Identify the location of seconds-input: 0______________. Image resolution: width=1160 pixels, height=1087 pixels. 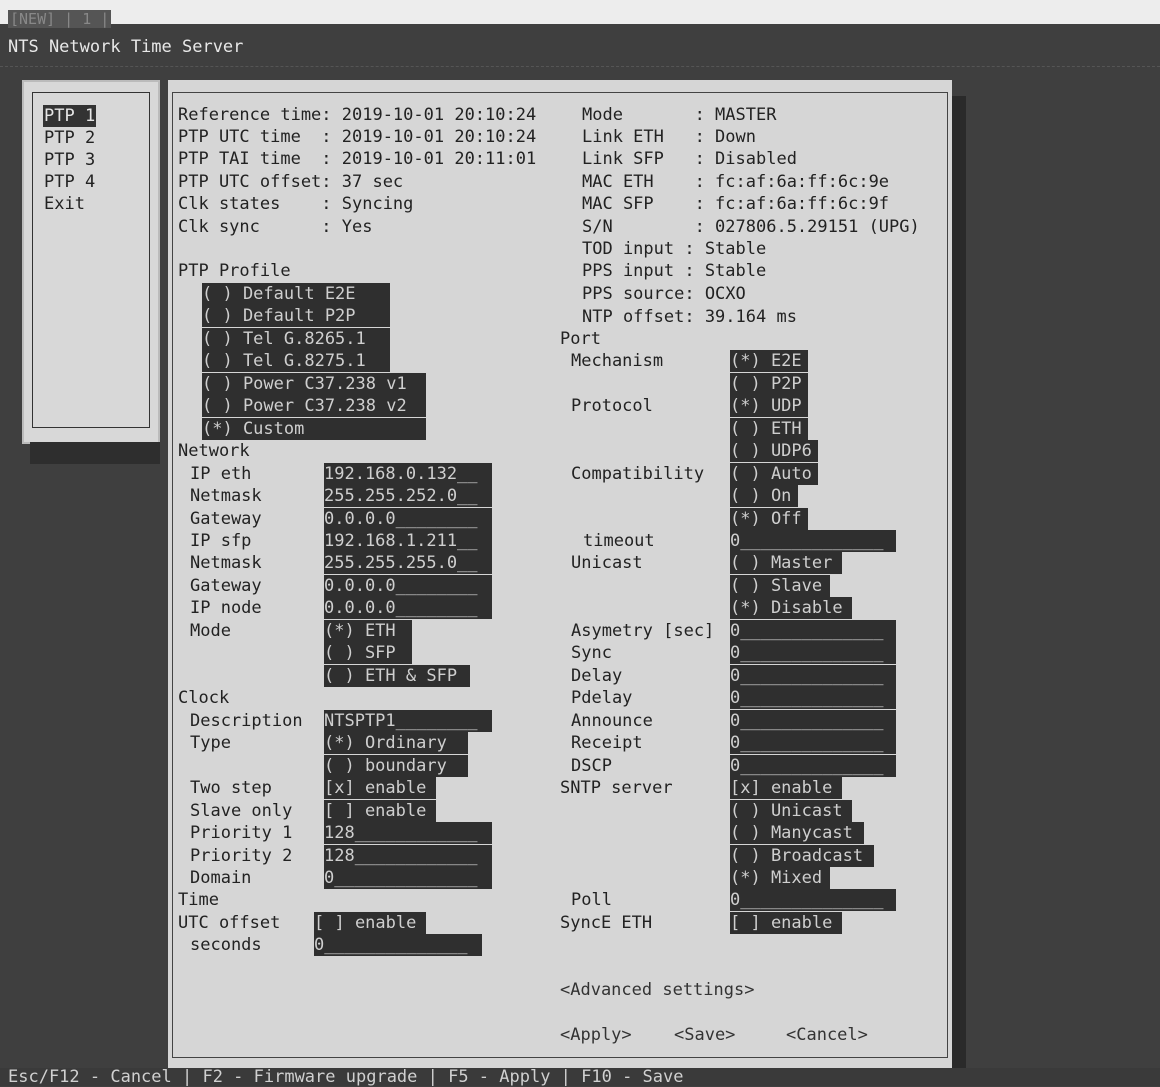
(398, 945).